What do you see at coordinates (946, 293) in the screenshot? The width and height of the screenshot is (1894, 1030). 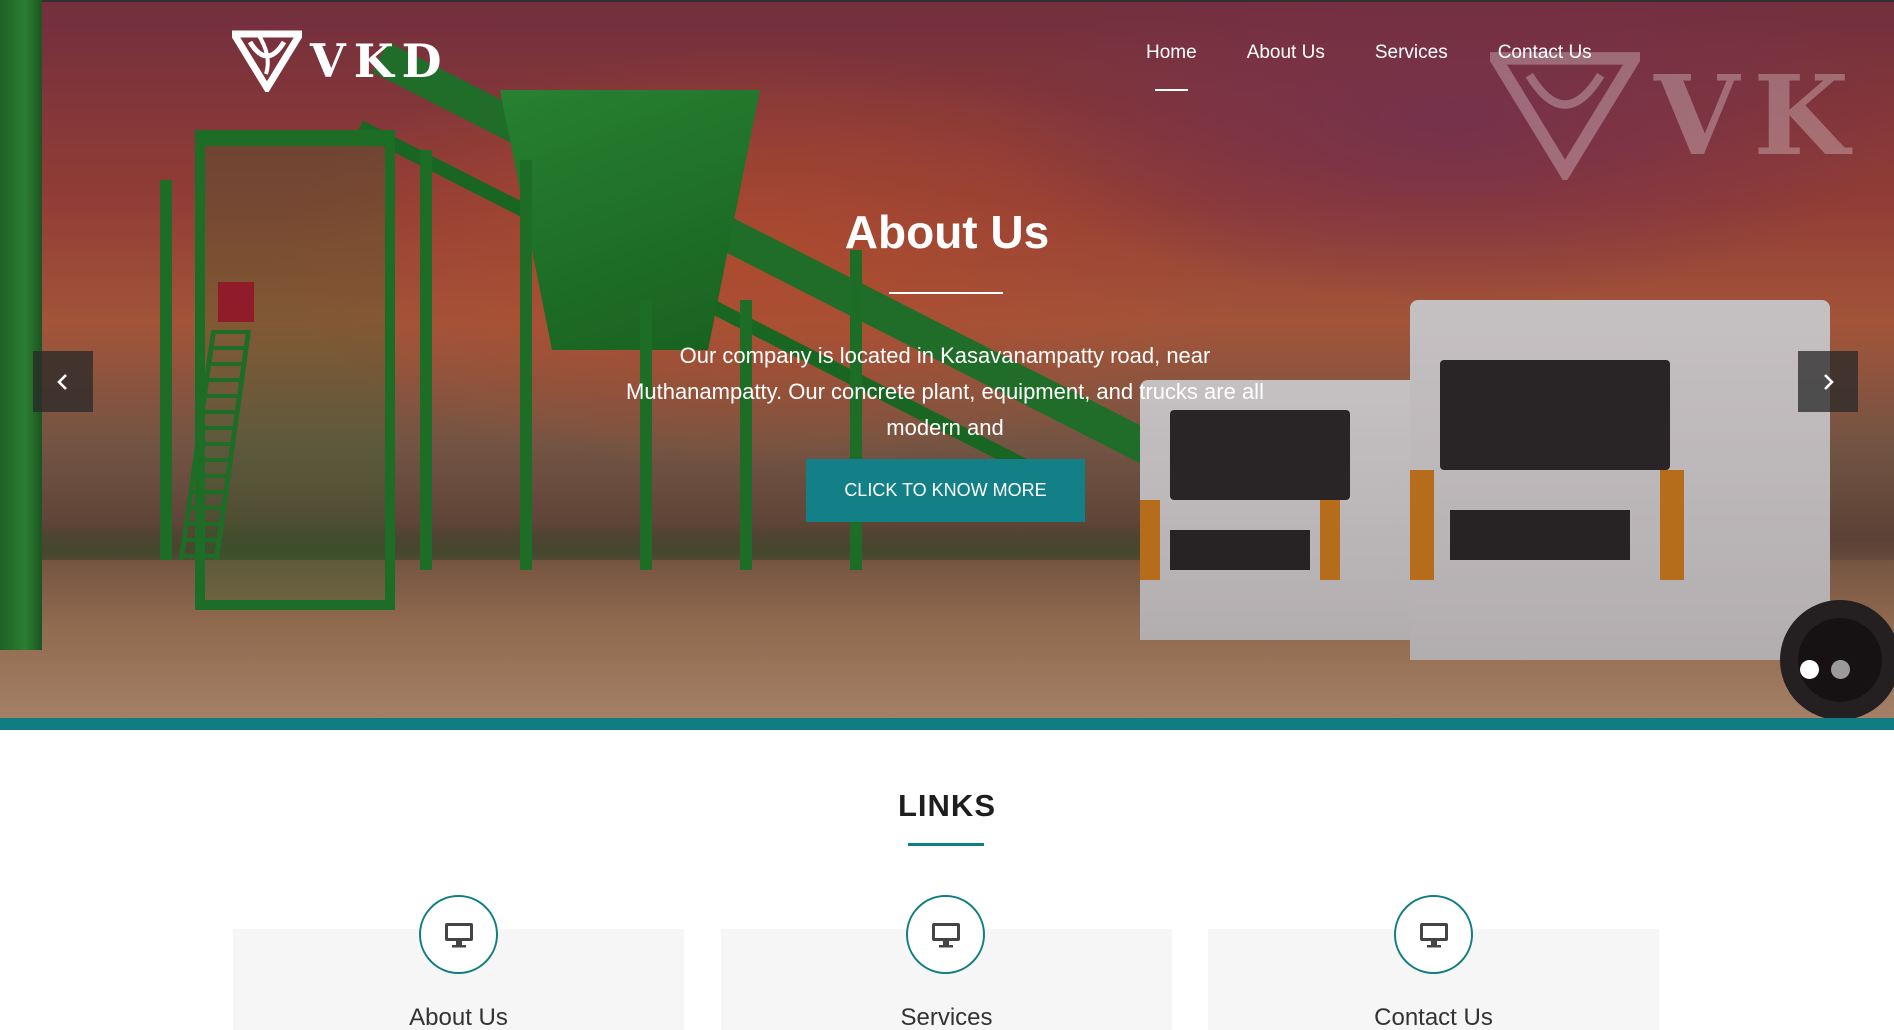 I see `slide-title-divider` at bounding box center [946, 293].